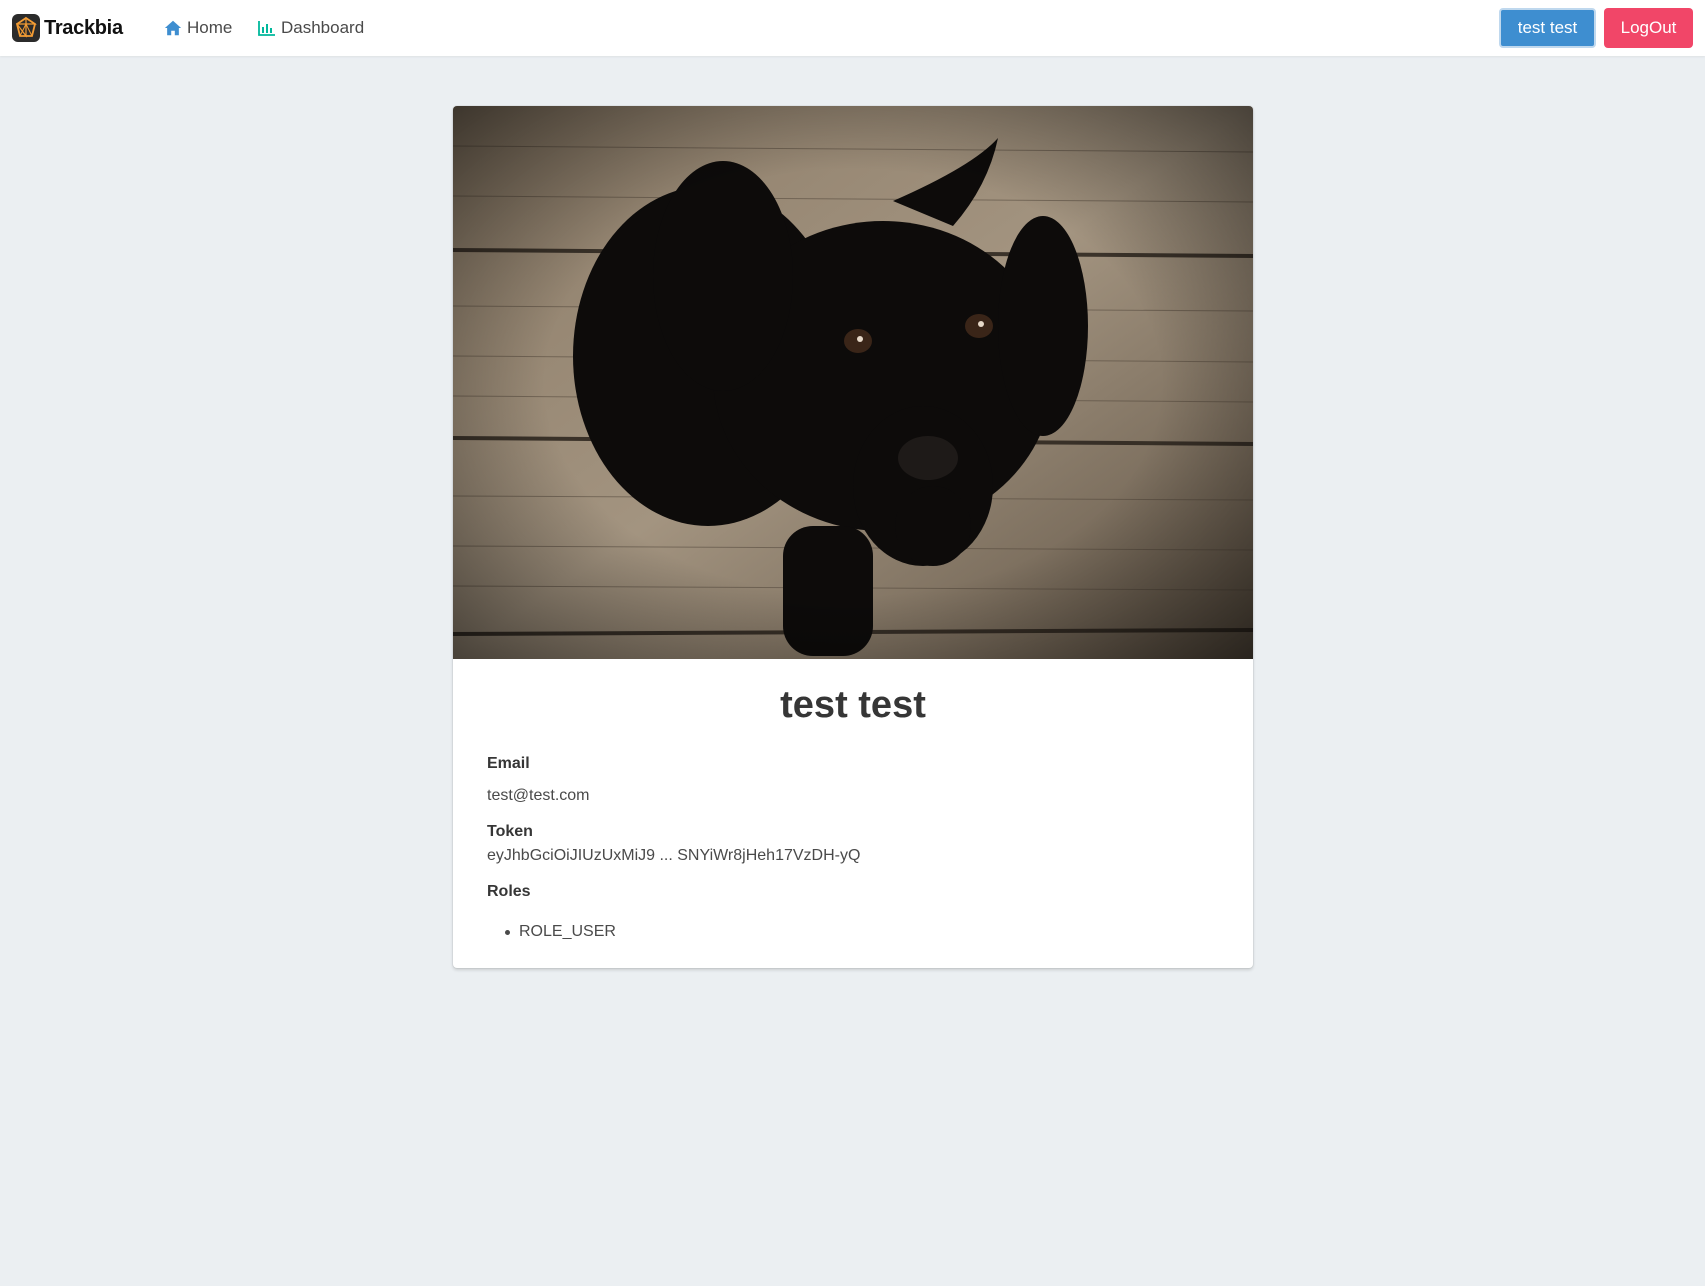 The height and width of the screenshot is (1286, 1705). Describe the element at coordinates (266, 28) in the screenshot. I see `bar-chart-icon` at that location.